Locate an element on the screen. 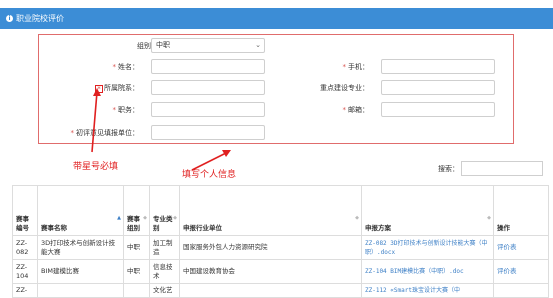 The image size is (553, 298). evaluation-form-link is located at coordinates (521, 290).